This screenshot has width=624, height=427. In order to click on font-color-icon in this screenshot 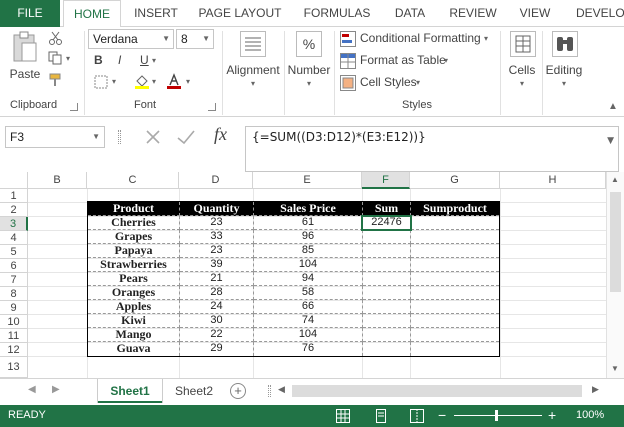, I will do `click(174, 81)`.